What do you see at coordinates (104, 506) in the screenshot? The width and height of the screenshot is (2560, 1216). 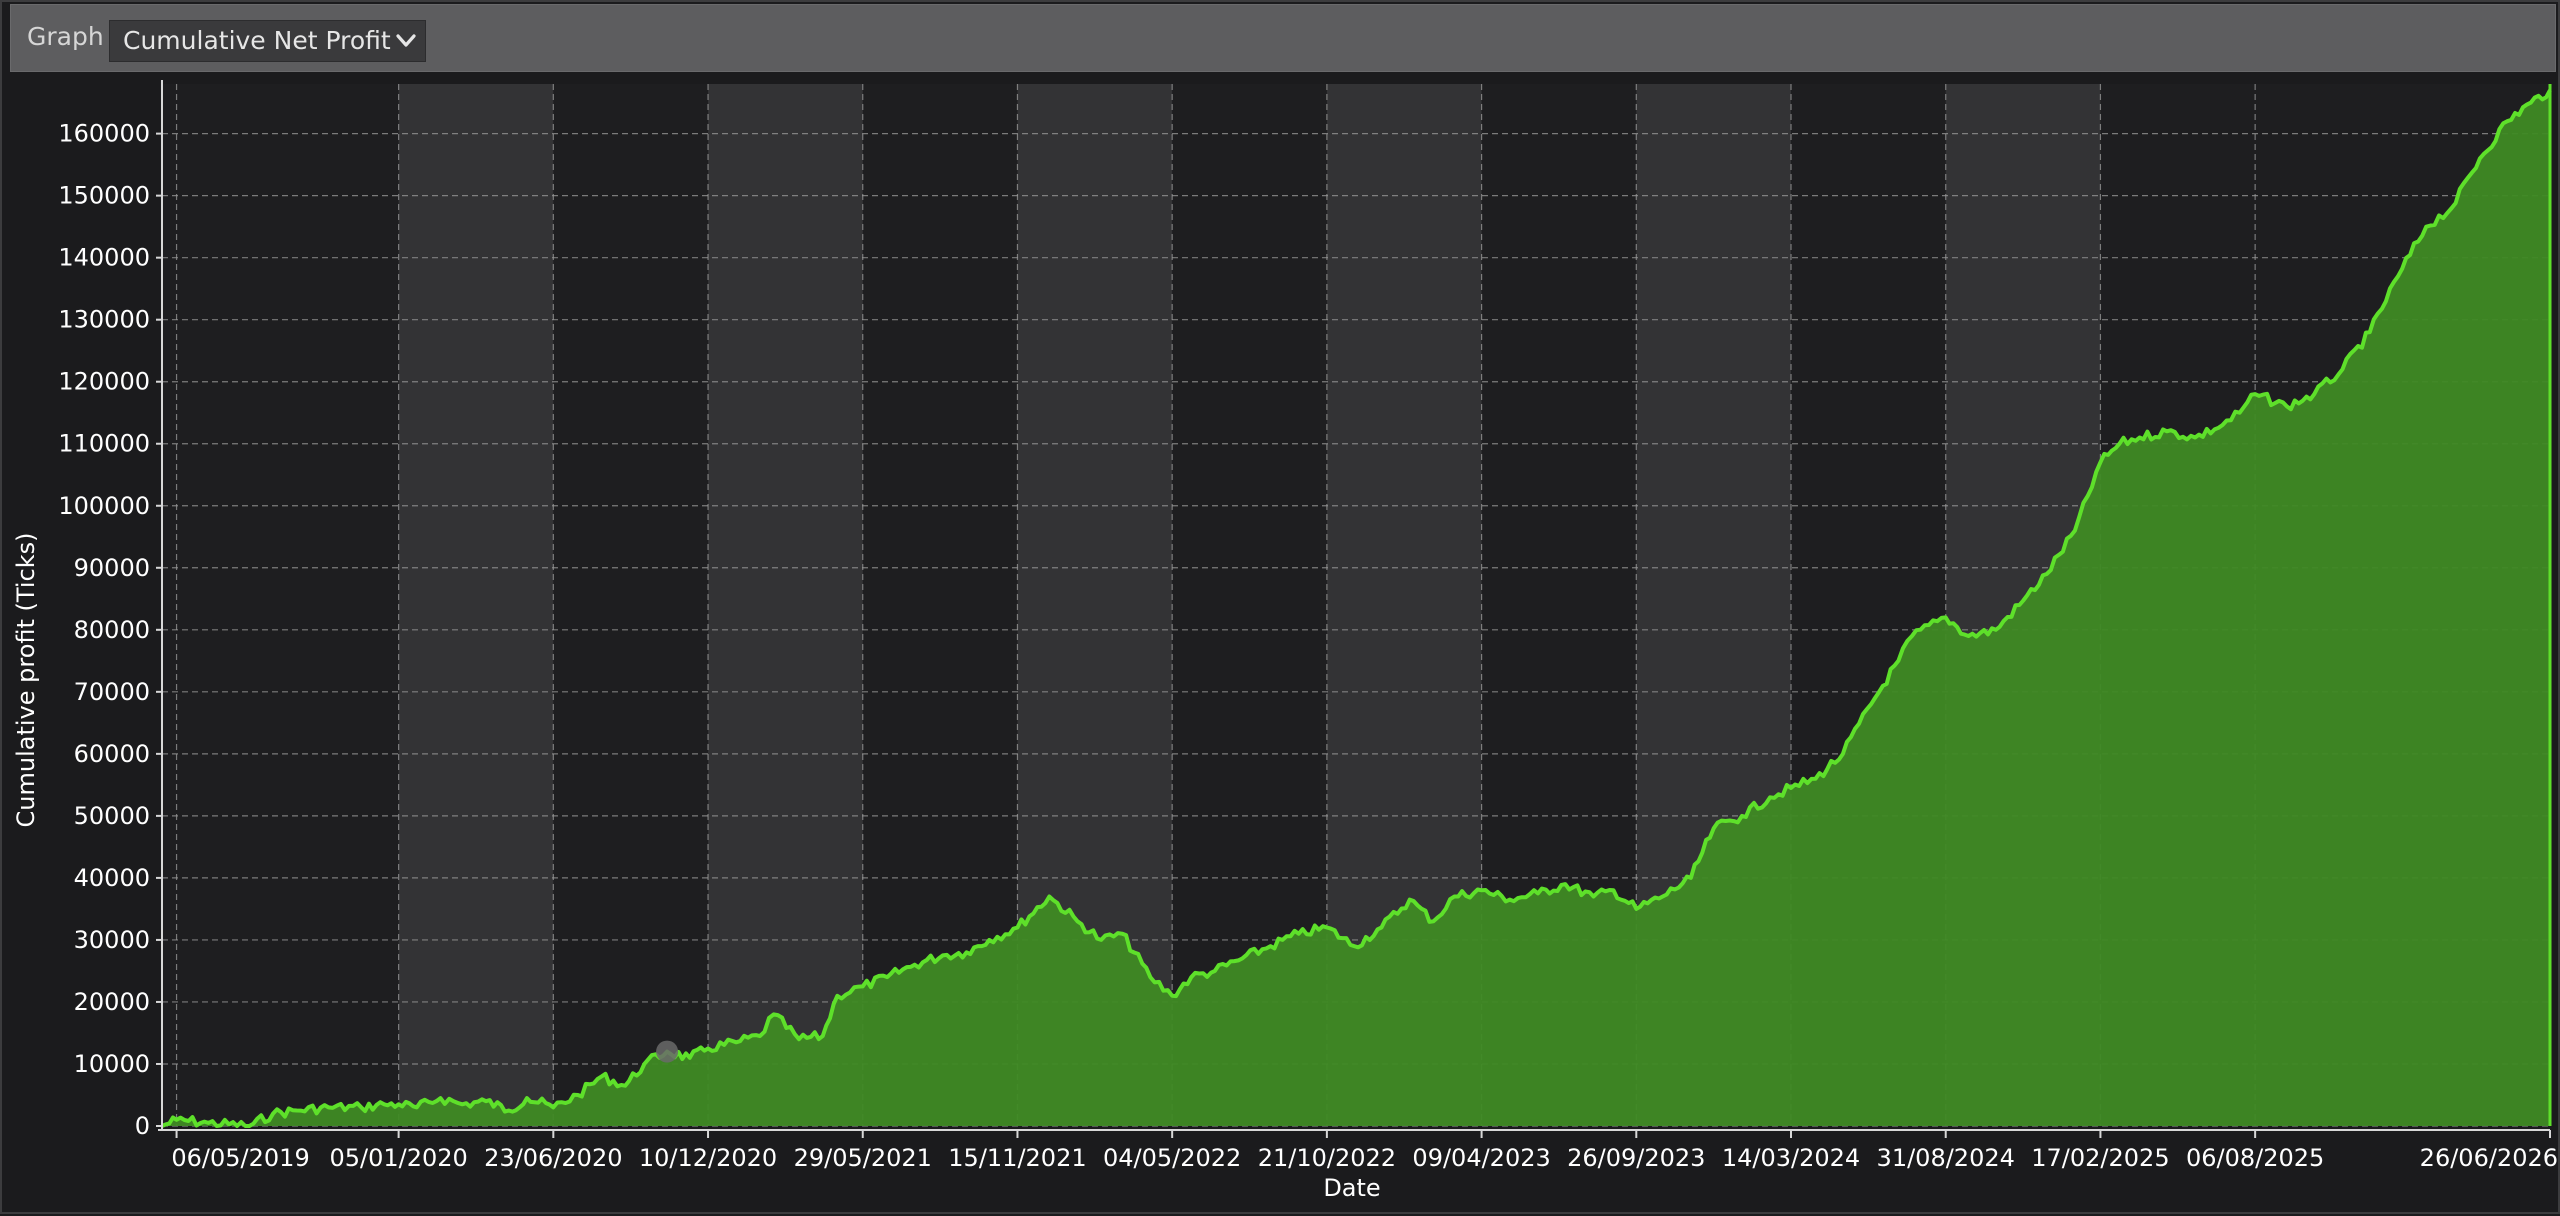 I see `y-tick-label: 100000` at bounding box center [104, 506].